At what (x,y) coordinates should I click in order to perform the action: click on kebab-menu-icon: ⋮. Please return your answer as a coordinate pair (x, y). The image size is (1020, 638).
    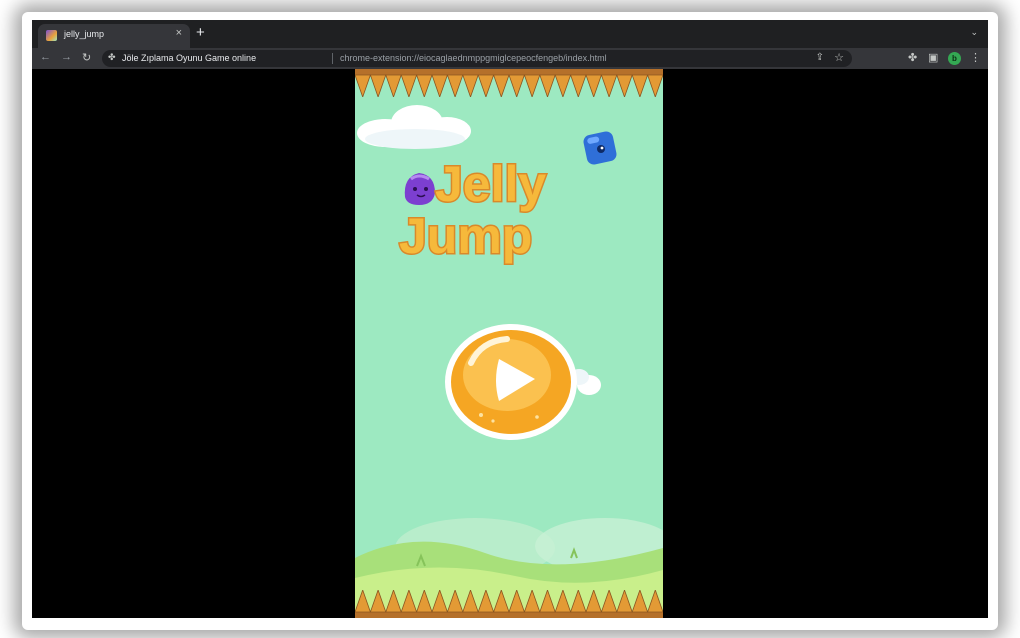
    Looking at the image, I should click on (975, 57).